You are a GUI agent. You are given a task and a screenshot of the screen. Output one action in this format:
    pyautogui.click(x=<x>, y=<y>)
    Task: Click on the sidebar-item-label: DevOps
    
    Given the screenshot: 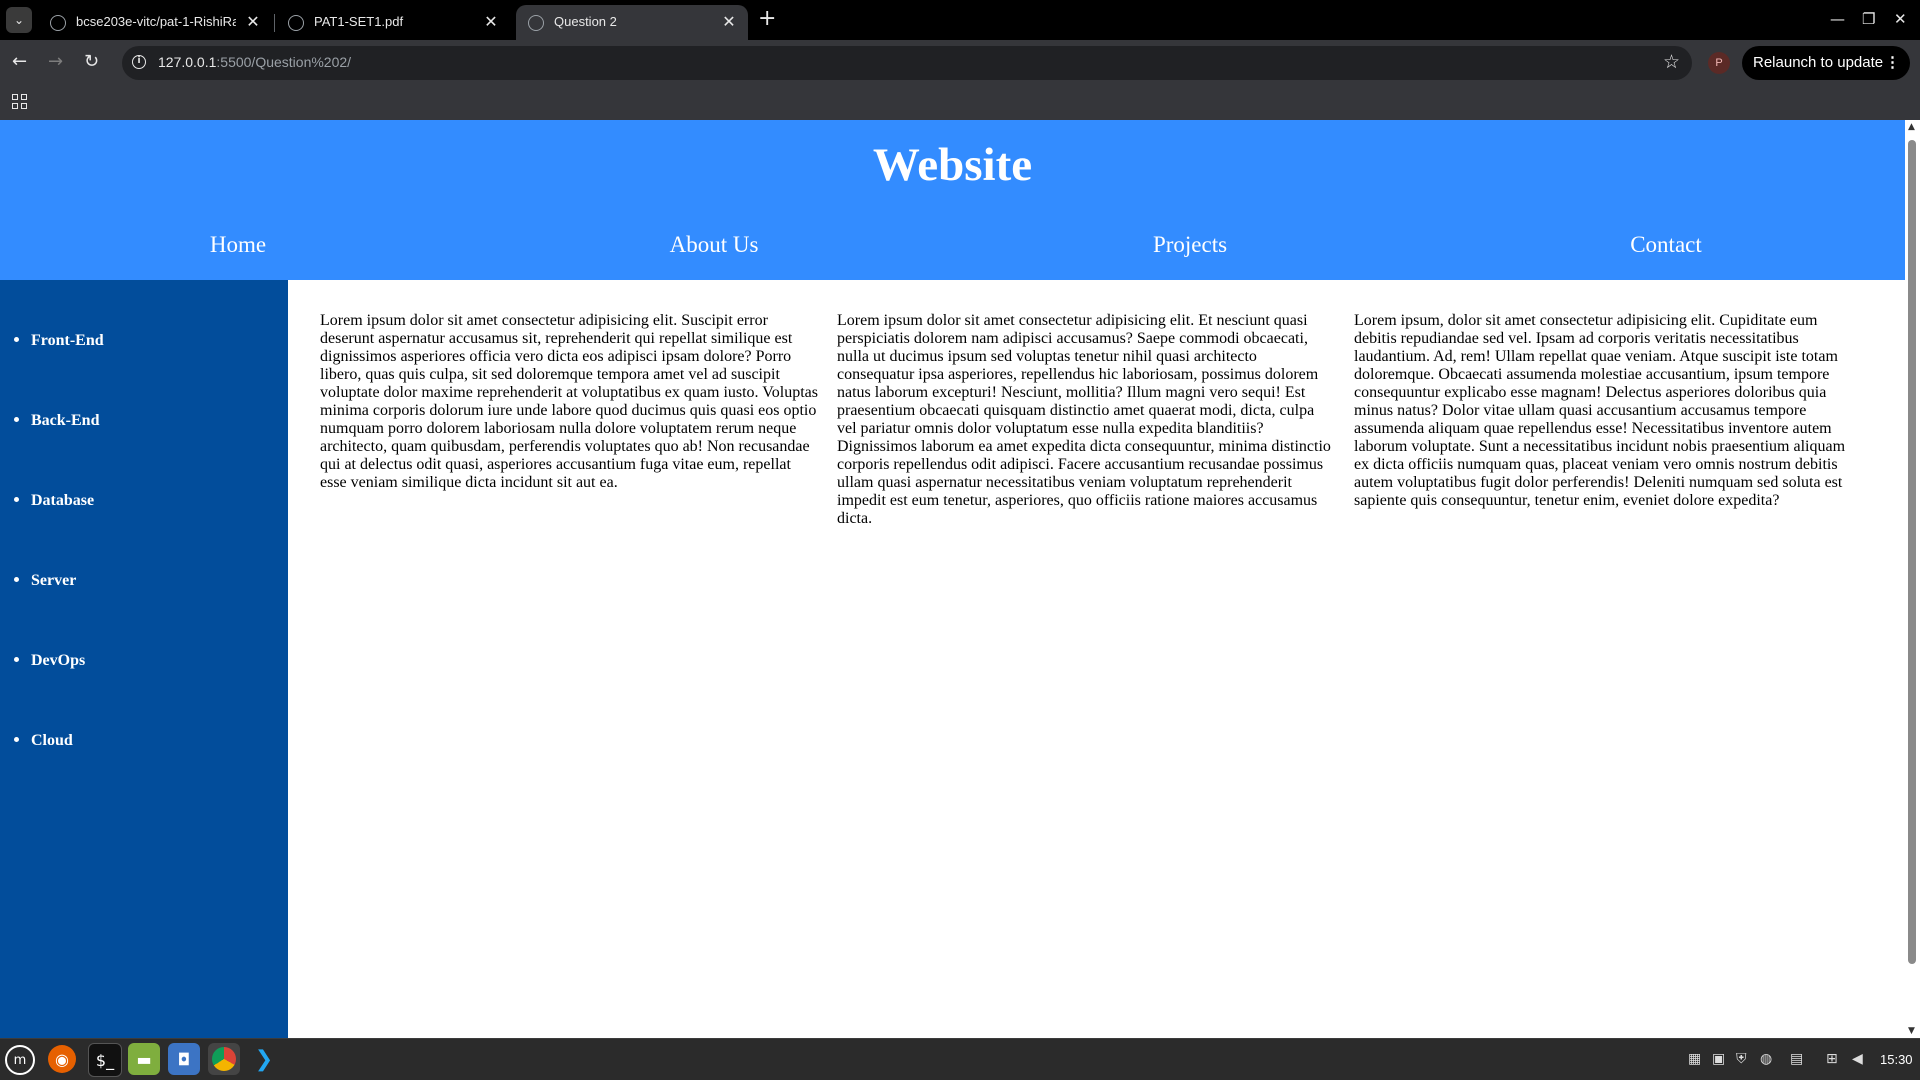 What is the action you would take?
    pyautogui.click(x=58, y=660)
    